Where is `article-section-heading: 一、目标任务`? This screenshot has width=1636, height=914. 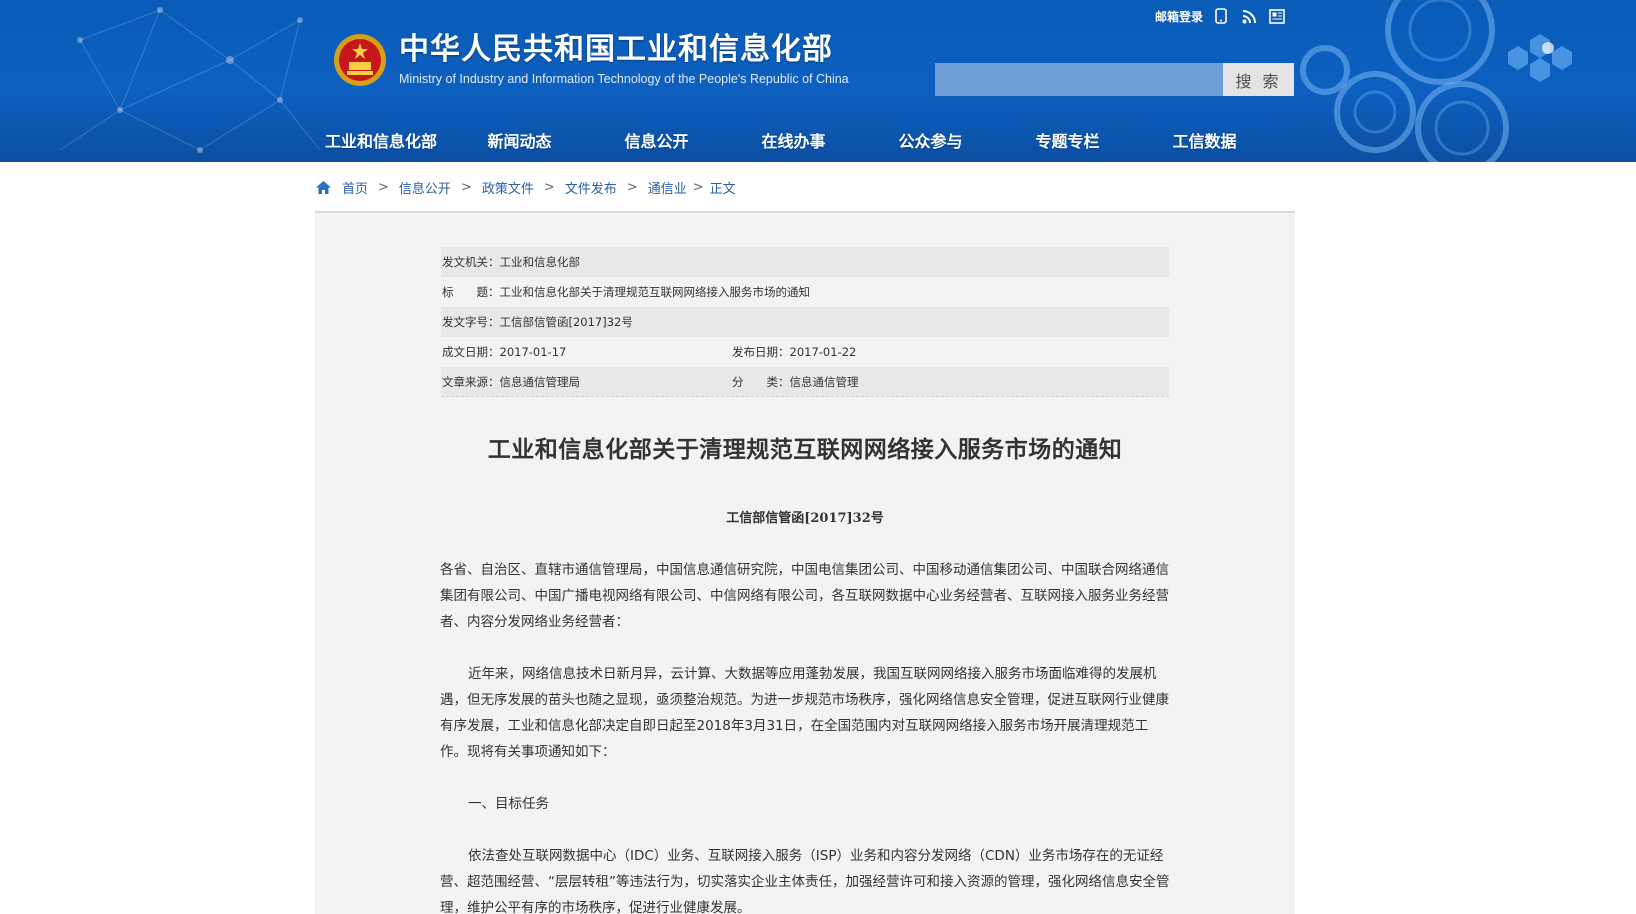 article-section-heading: 一、目标任务 is located at coordinates (508, 804).